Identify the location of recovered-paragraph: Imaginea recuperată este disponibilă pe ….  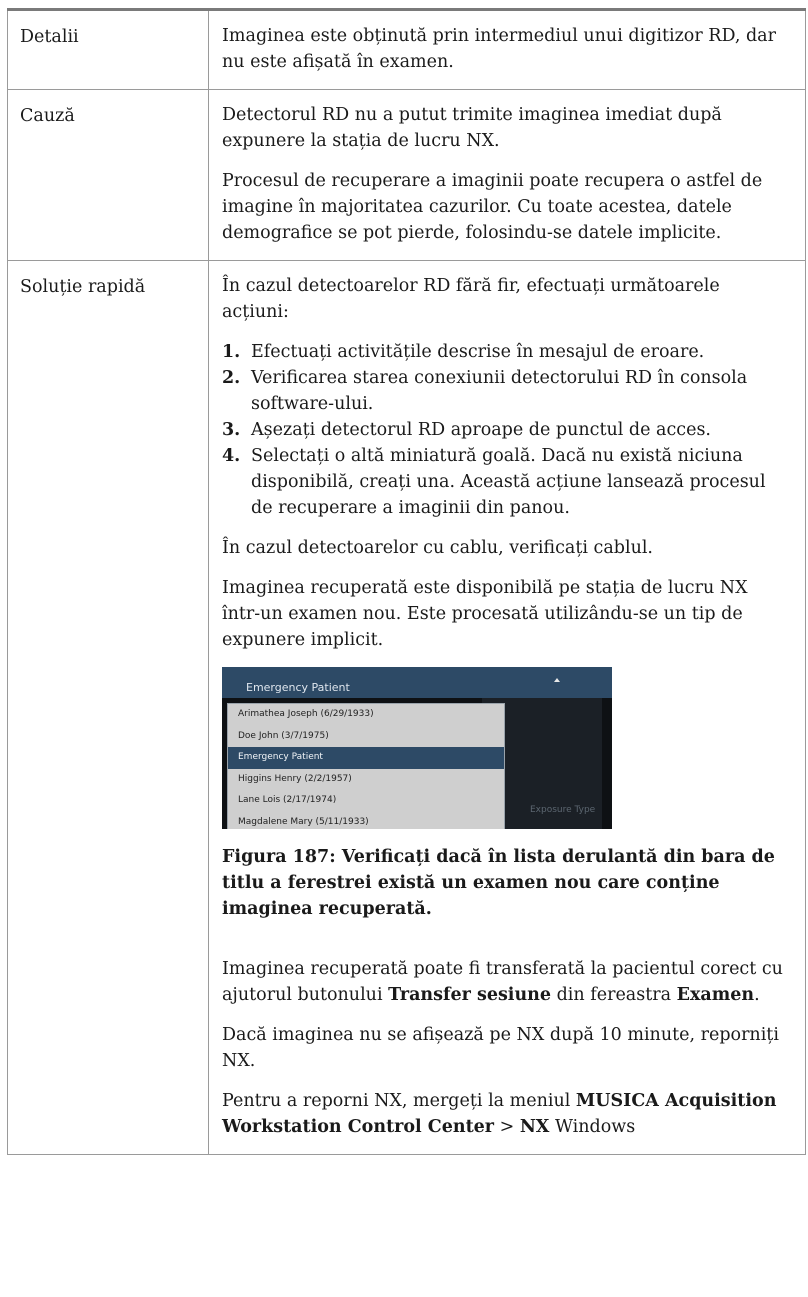
(485, 614).